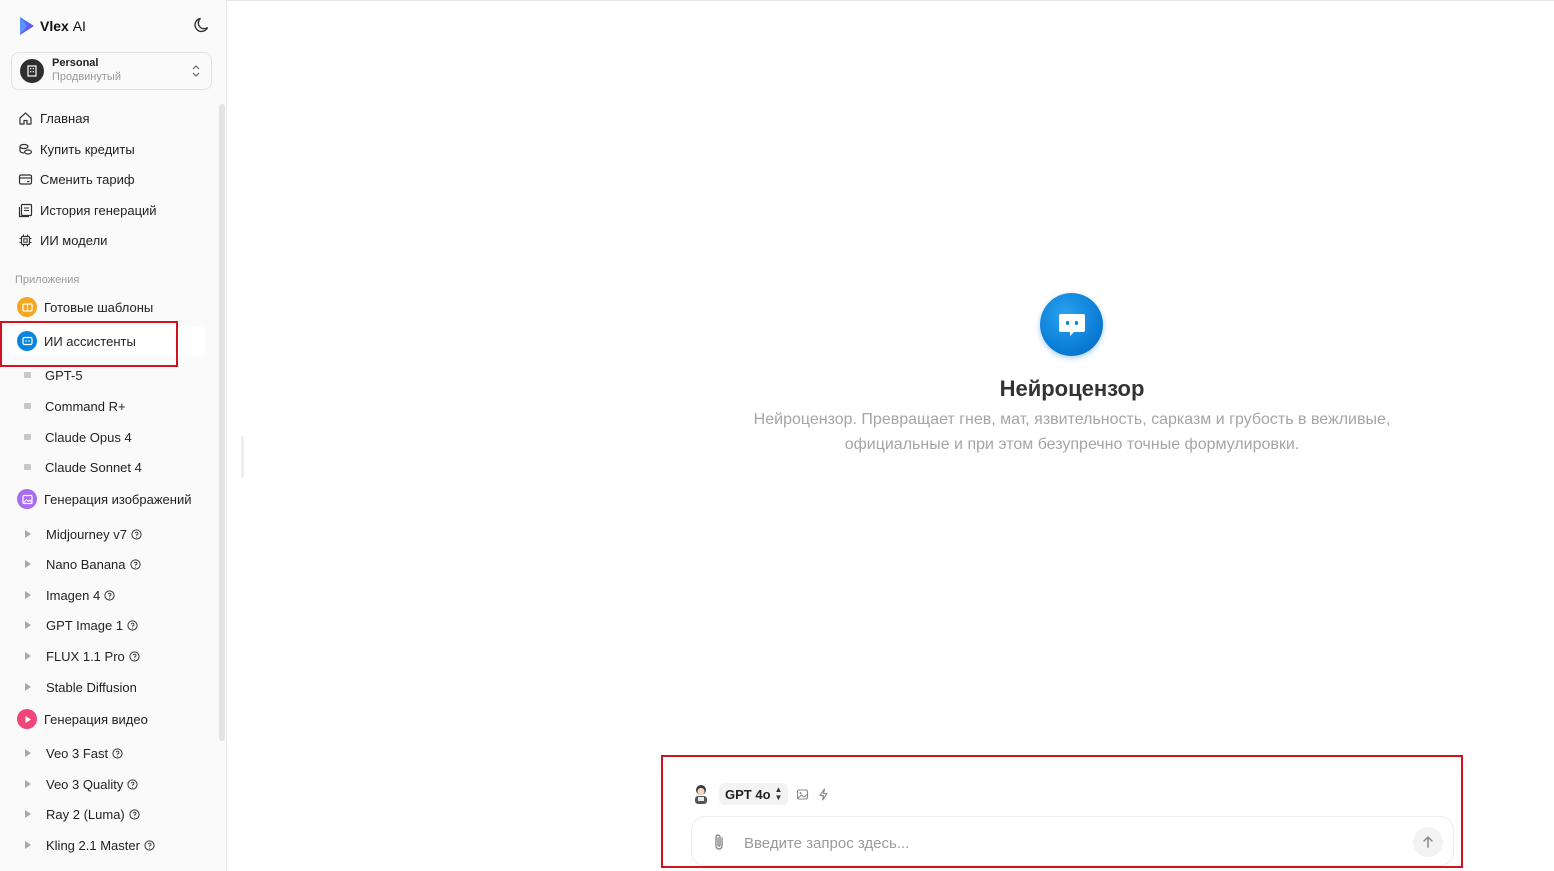  Describe the element at coordinates (47, 280) in the screenshot. I see `apps-section-label: Приложения` at that location.